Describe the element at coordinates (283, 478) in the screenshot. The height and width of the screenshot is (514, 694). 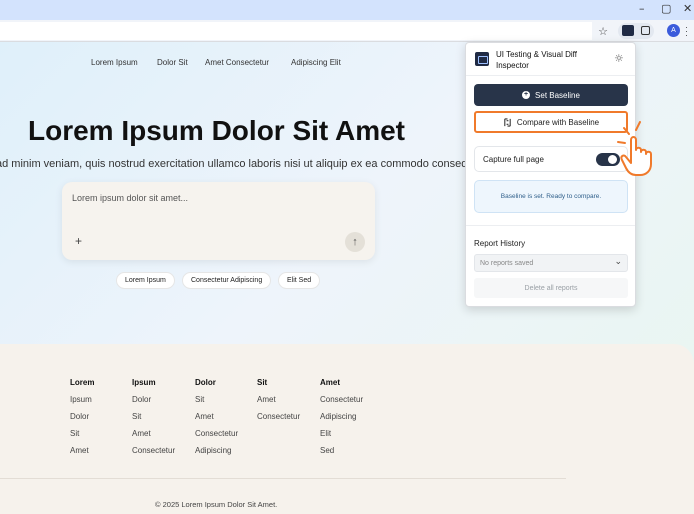
I see `footer-divider` at that location.